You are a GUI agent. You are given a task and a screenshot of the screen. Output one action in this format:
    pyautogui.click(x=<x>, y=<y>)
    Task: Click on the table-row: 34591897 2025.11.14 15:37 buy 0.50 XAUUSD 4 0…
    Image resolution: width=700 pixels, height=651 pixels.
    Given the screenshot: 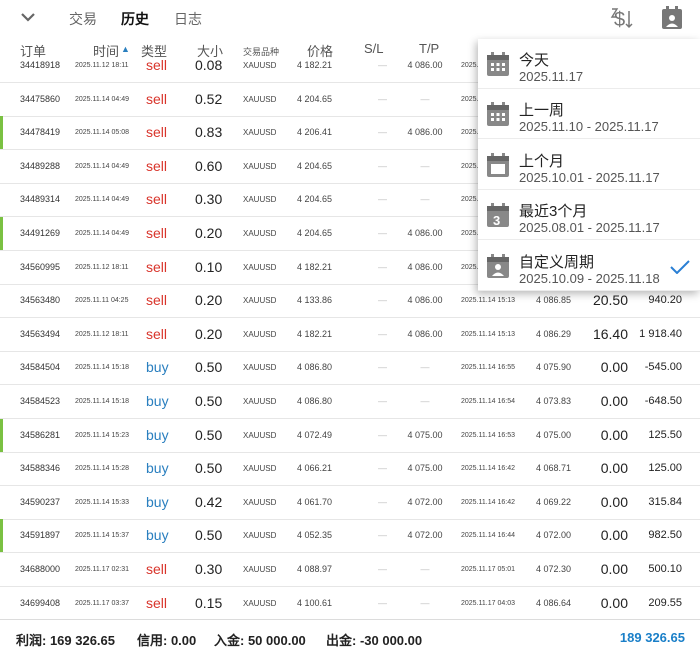 What is the action you would take?
    pyautogui.click(x=350, y=536)
    